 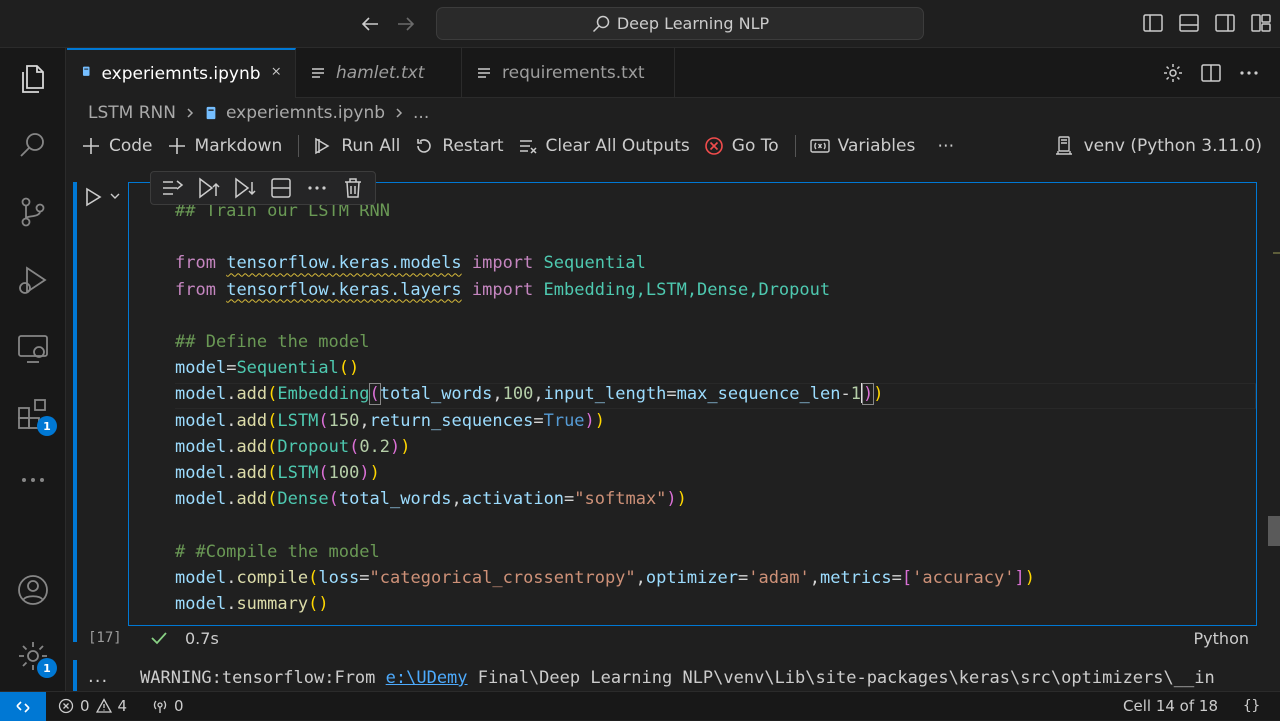 I want to click on more-actions-icon, so click(x=1249, y=73).